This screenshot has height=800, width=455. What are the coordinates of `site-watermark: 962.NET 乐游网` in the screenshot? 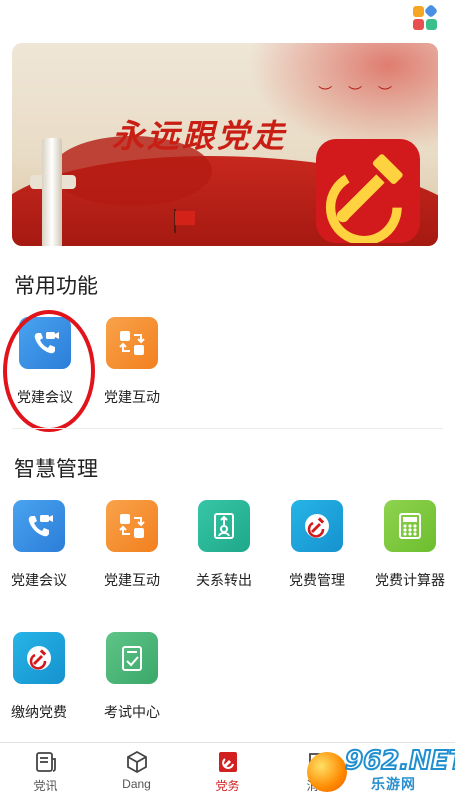 It's located at (378, 769).